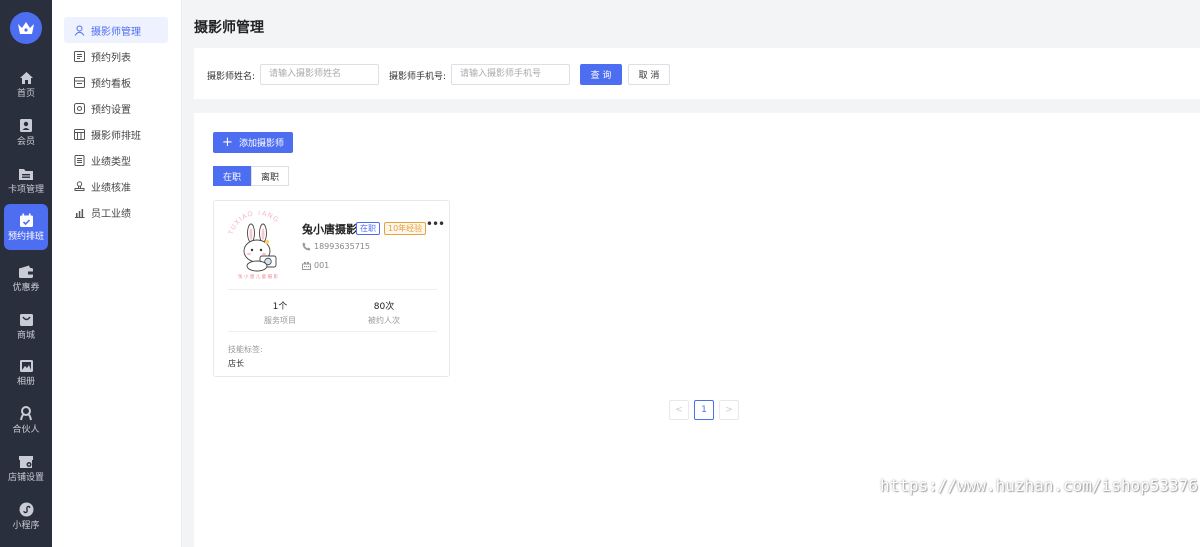  I want to click on page-number-current: 1, so click(704, 410).